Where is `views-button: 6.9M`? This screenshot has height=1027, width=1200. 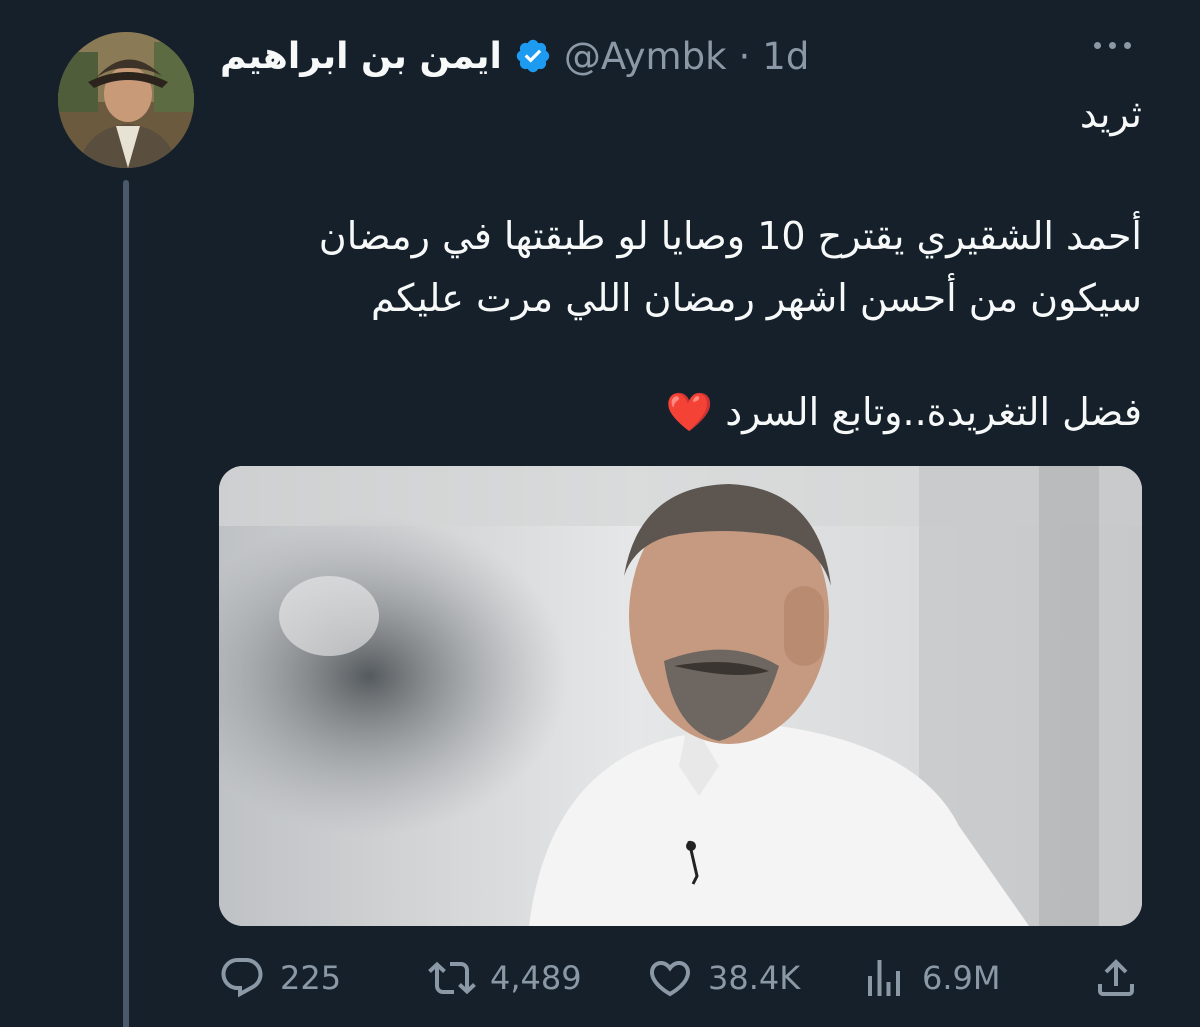
views-button: 6.9M is located at coordinates (930, 978).